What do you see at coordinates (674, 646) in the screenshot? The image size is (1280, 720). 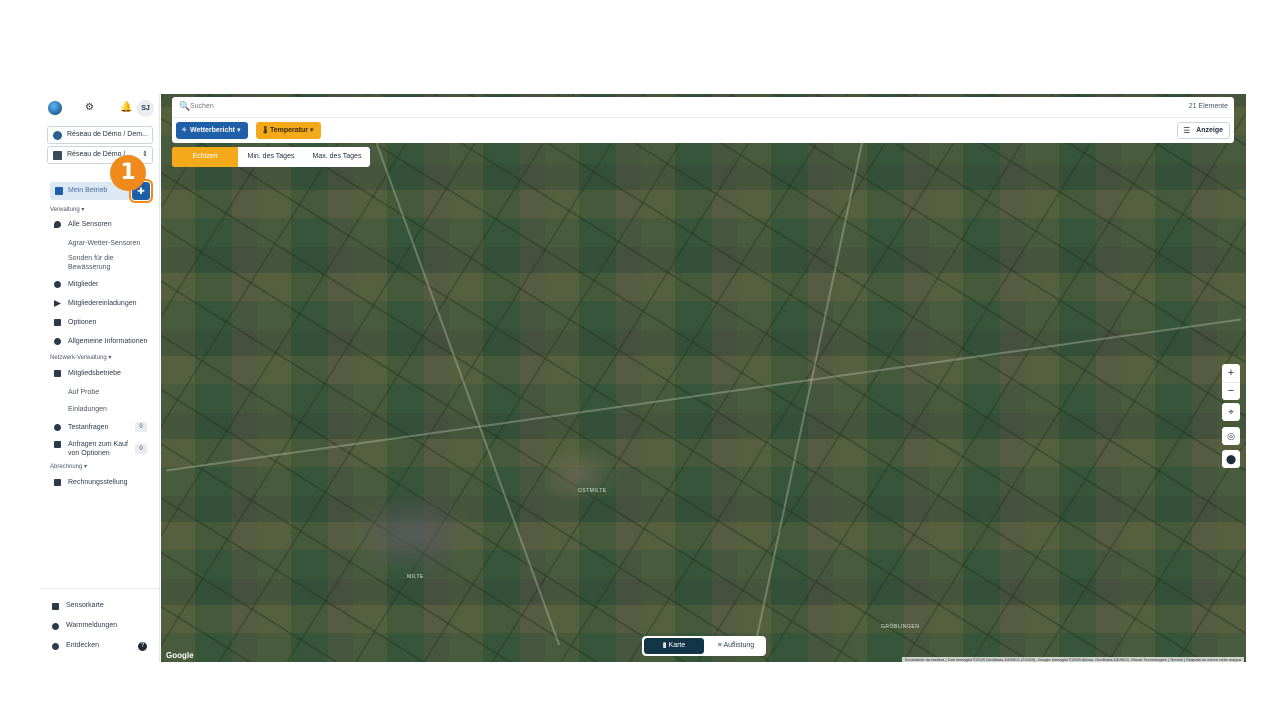 I see `map-view-button: ▮ Karte` at bounding box center [674, 646].